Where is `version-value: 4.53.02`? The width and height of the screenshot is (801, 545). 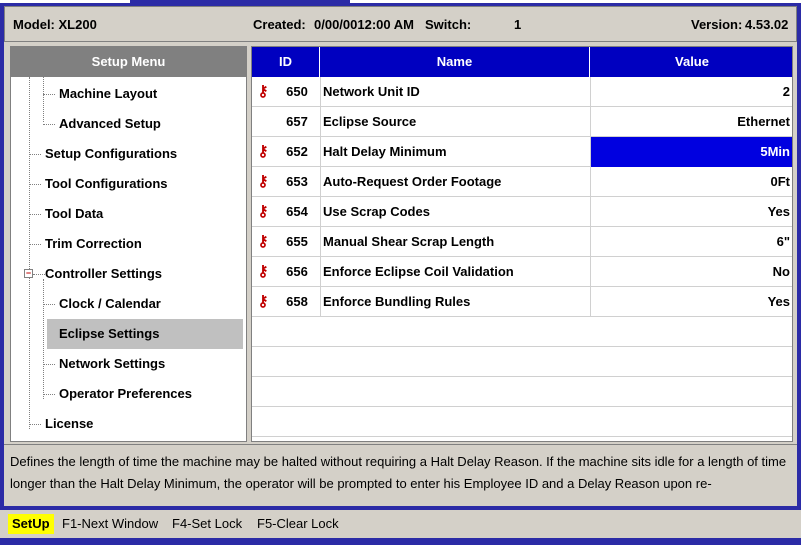
version-value: 4.53.02 is located at coordinates (767, 24).